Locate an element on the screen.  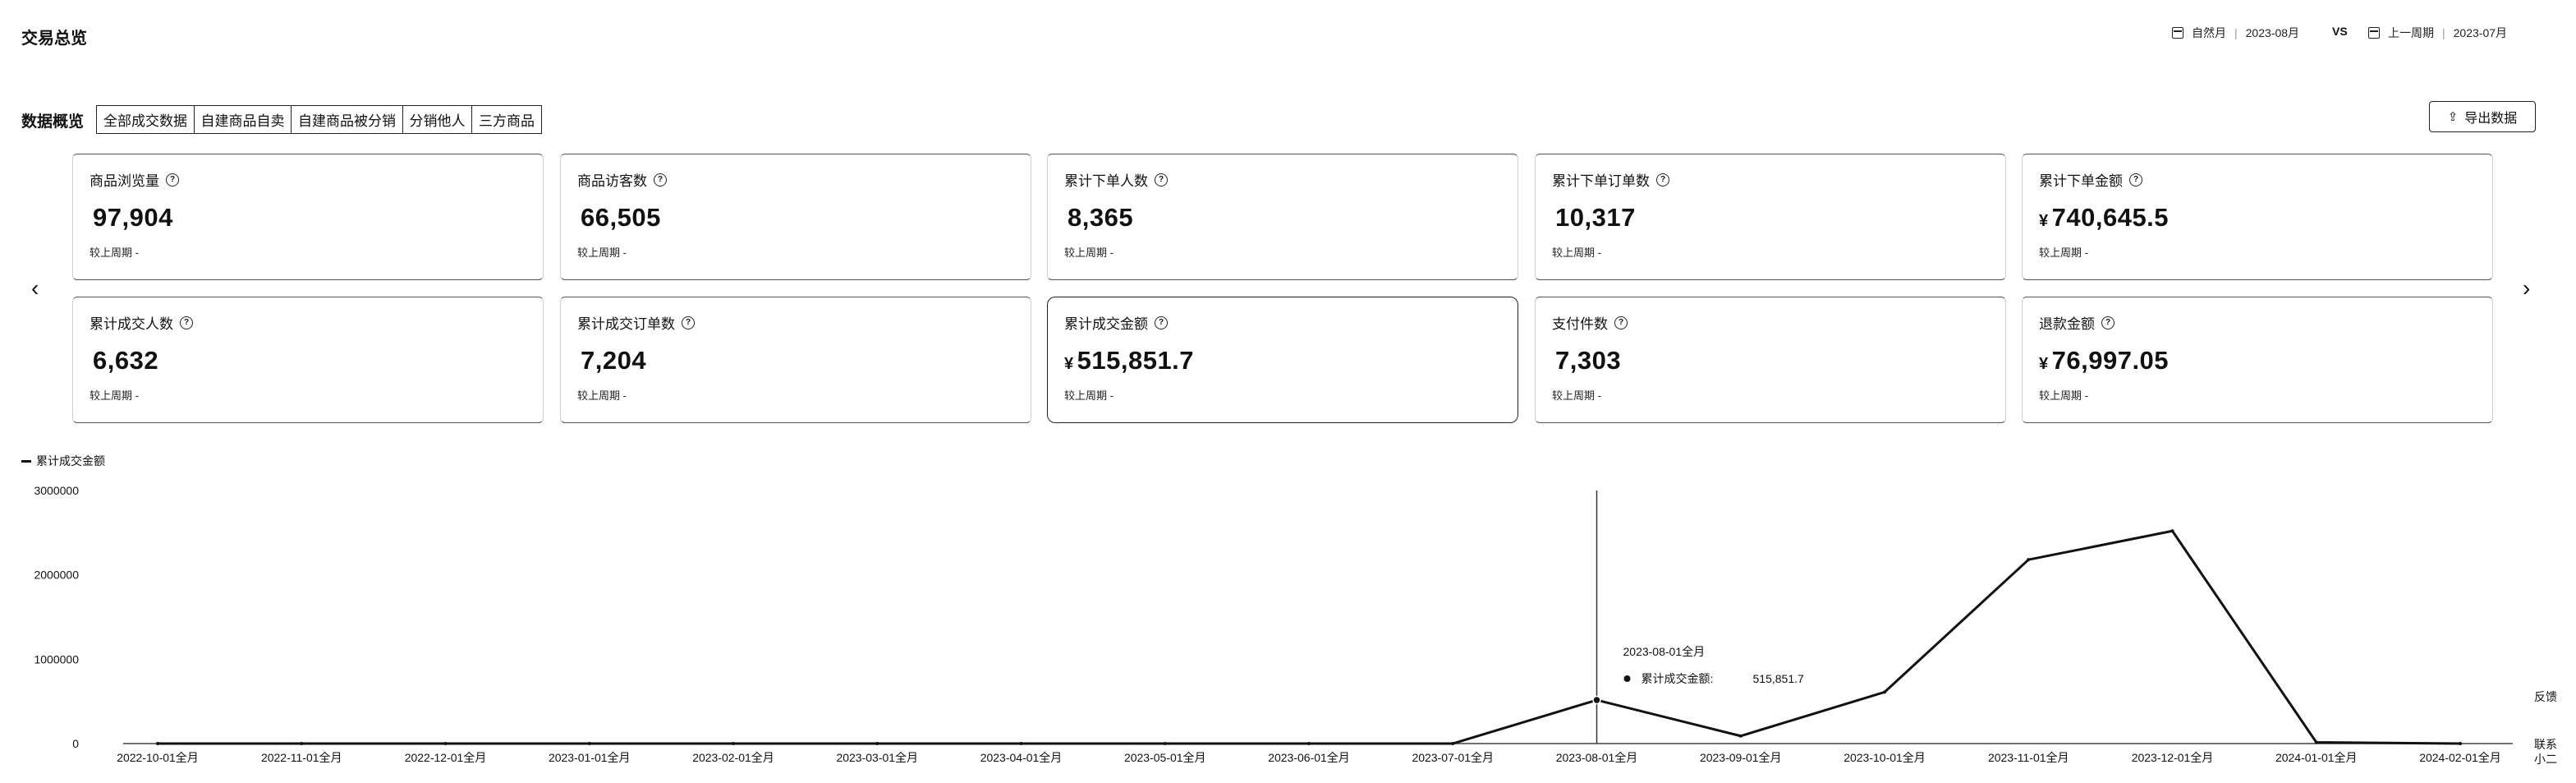
legend-label: 累计成交金额 is located at coordinates (70, 461).